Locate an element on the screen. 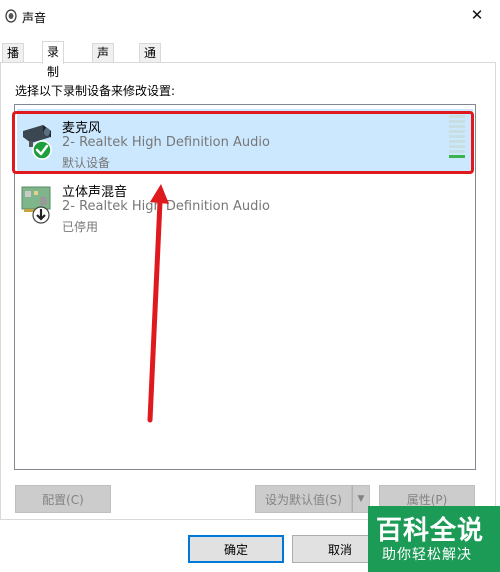  tab-playback: 播放 is located at coordinates (13, 60).